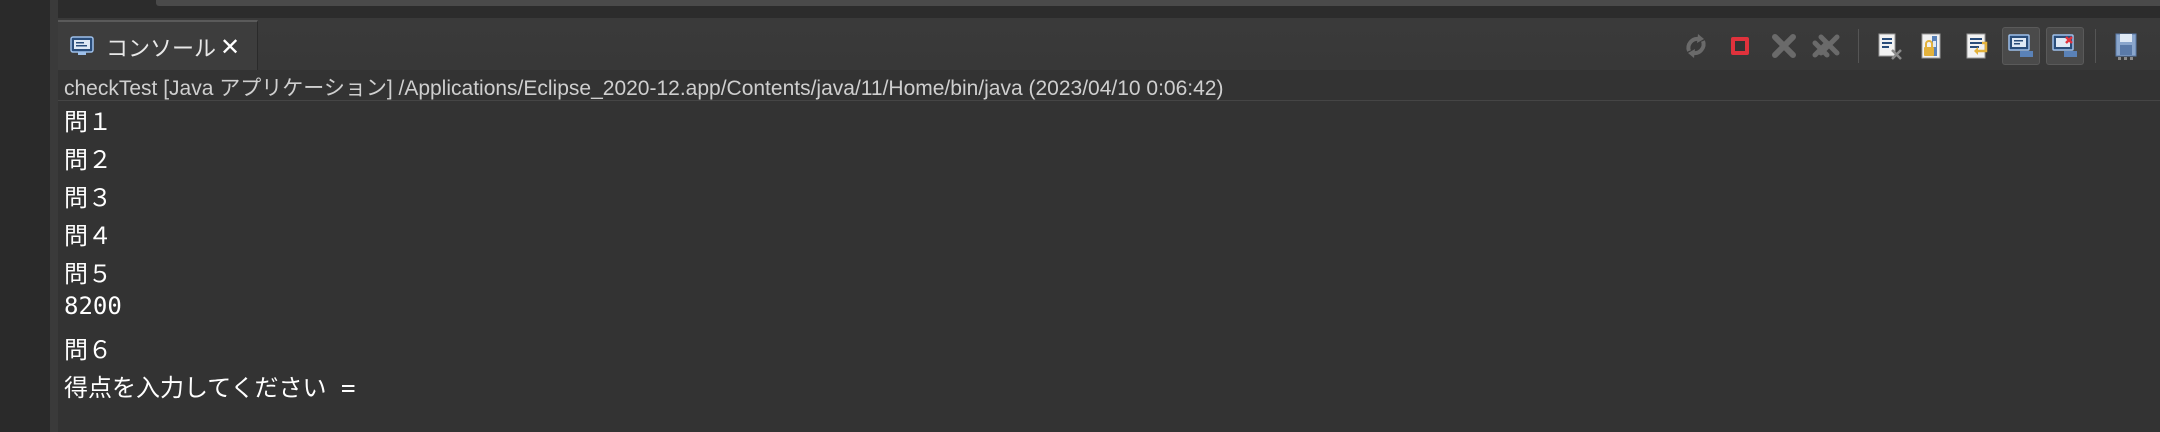  What do you see at coordinates (88, 350) in the screenshot?
I see `console-line: 問６` at bounding box center [88, 350].